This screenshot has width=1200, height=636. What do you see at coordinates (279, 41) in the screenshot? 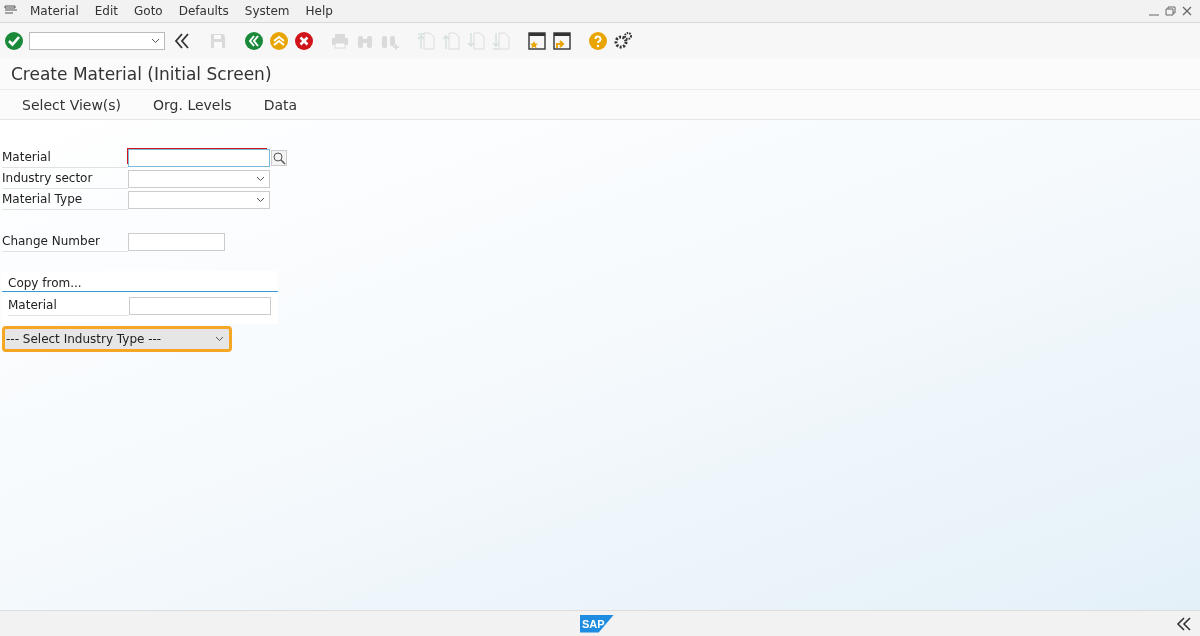
I see `up-chevron-icon` at bounding box center [279, 41].